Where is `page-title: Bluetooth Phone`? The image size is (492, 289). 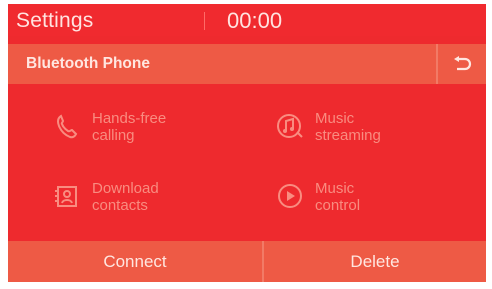 page-title: Bluetooth Phone is located at coordinates (88, 63).